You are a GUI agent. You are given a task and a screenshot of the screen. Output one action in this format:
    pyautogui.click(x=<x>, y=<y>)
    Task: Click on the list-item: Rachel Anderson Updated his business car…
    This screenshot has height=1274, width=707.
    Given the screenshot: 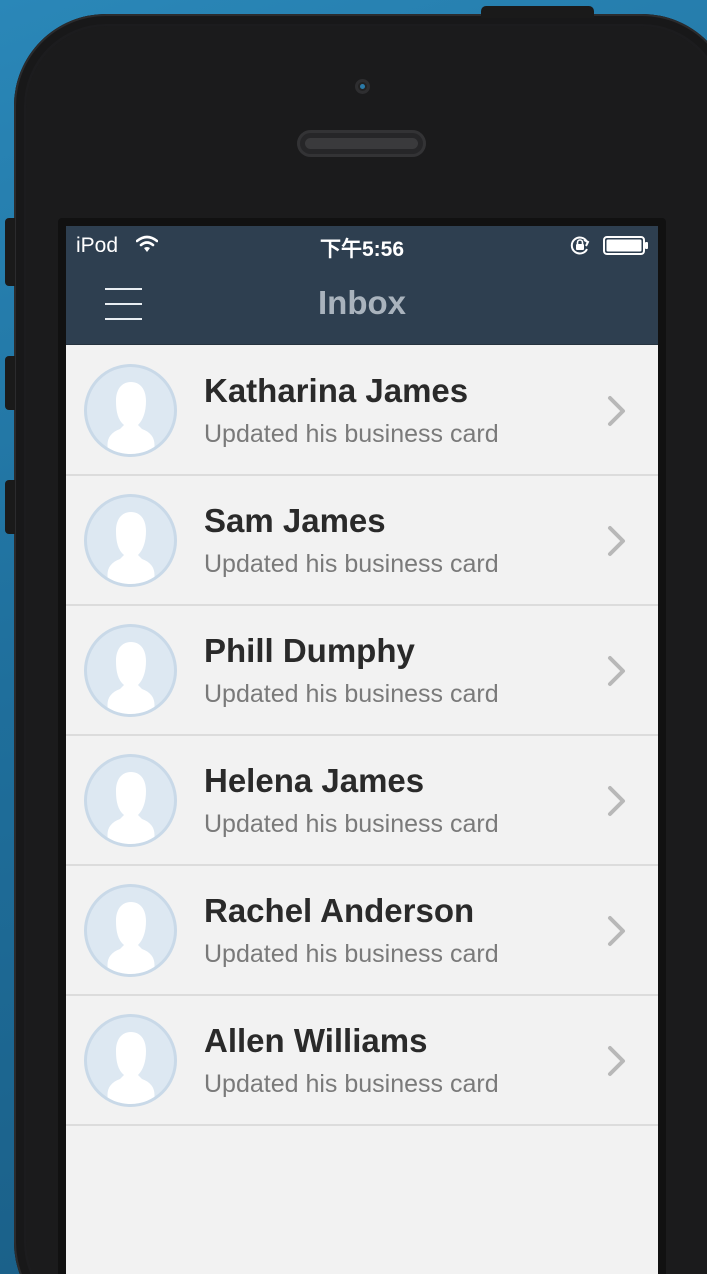 What is the action you would take?
    pyautogui.click(x=362, y=931)
    